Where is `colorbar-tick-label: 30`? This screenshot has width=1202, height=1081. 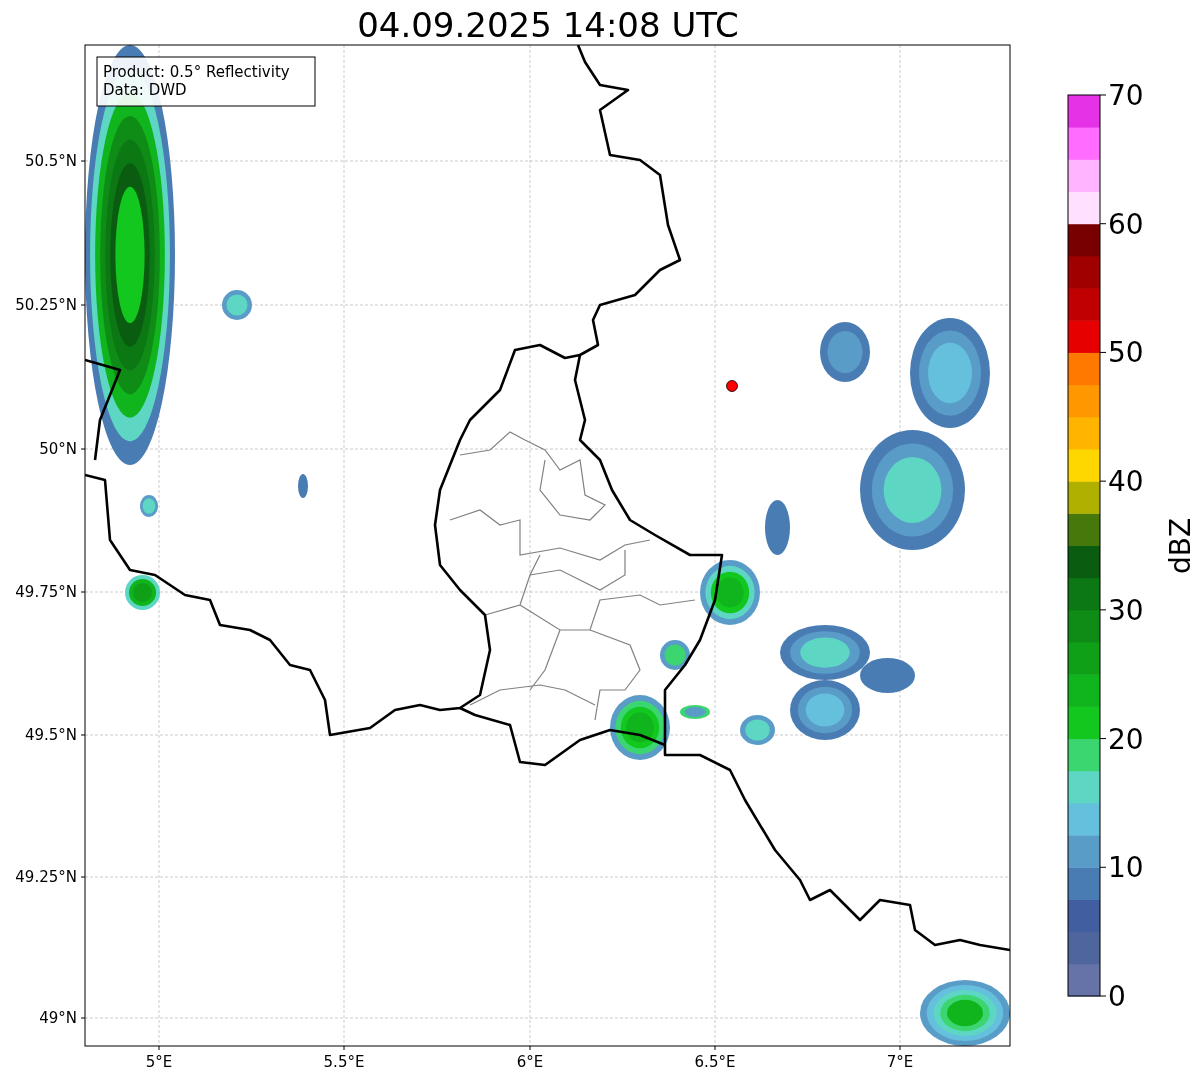
colorbar-tick-label: 30 is located at coordinates (1126, 610).